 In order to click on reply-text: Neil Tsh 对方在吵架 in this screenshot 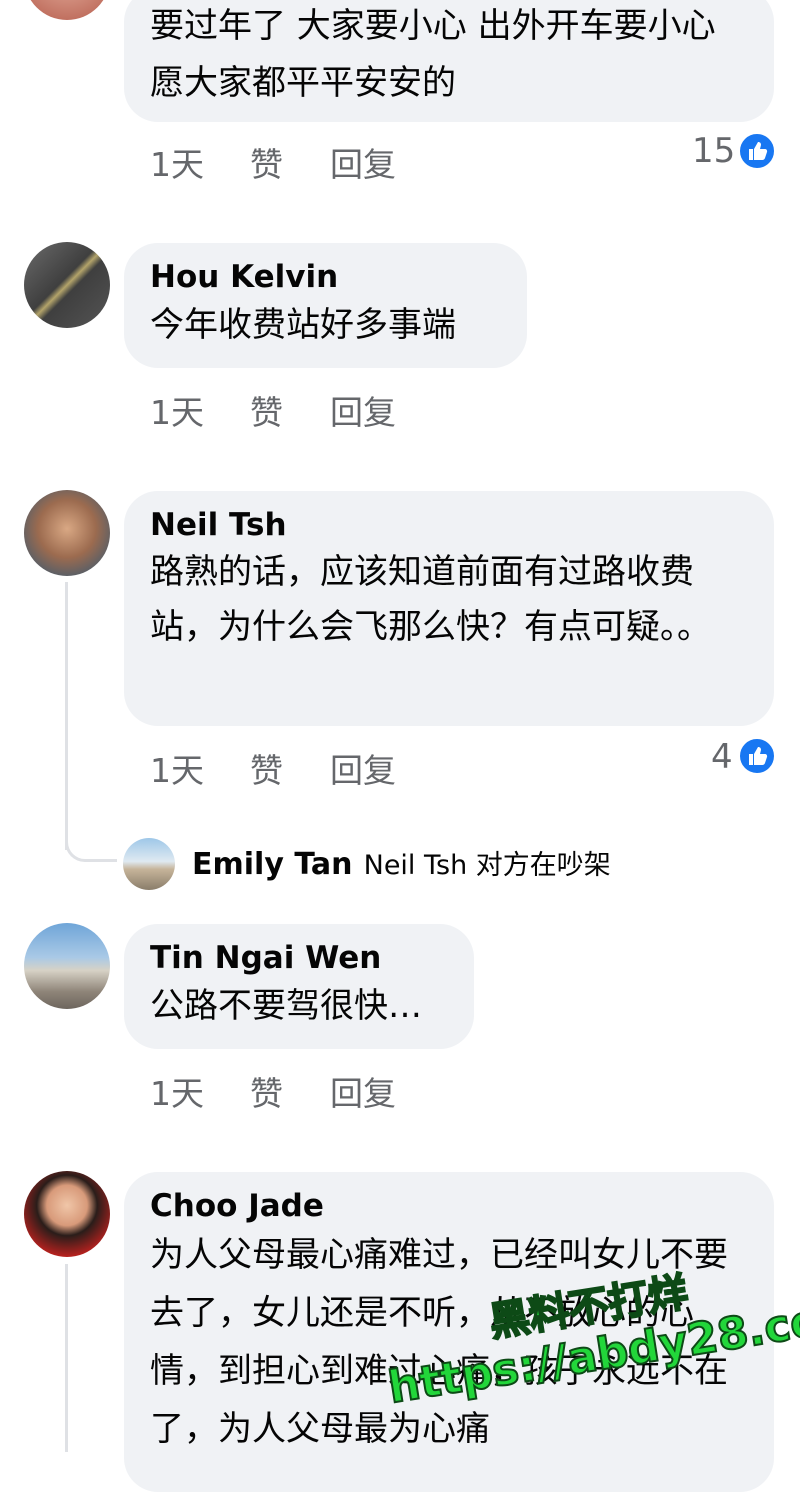, I will do `click(487, 865)`.